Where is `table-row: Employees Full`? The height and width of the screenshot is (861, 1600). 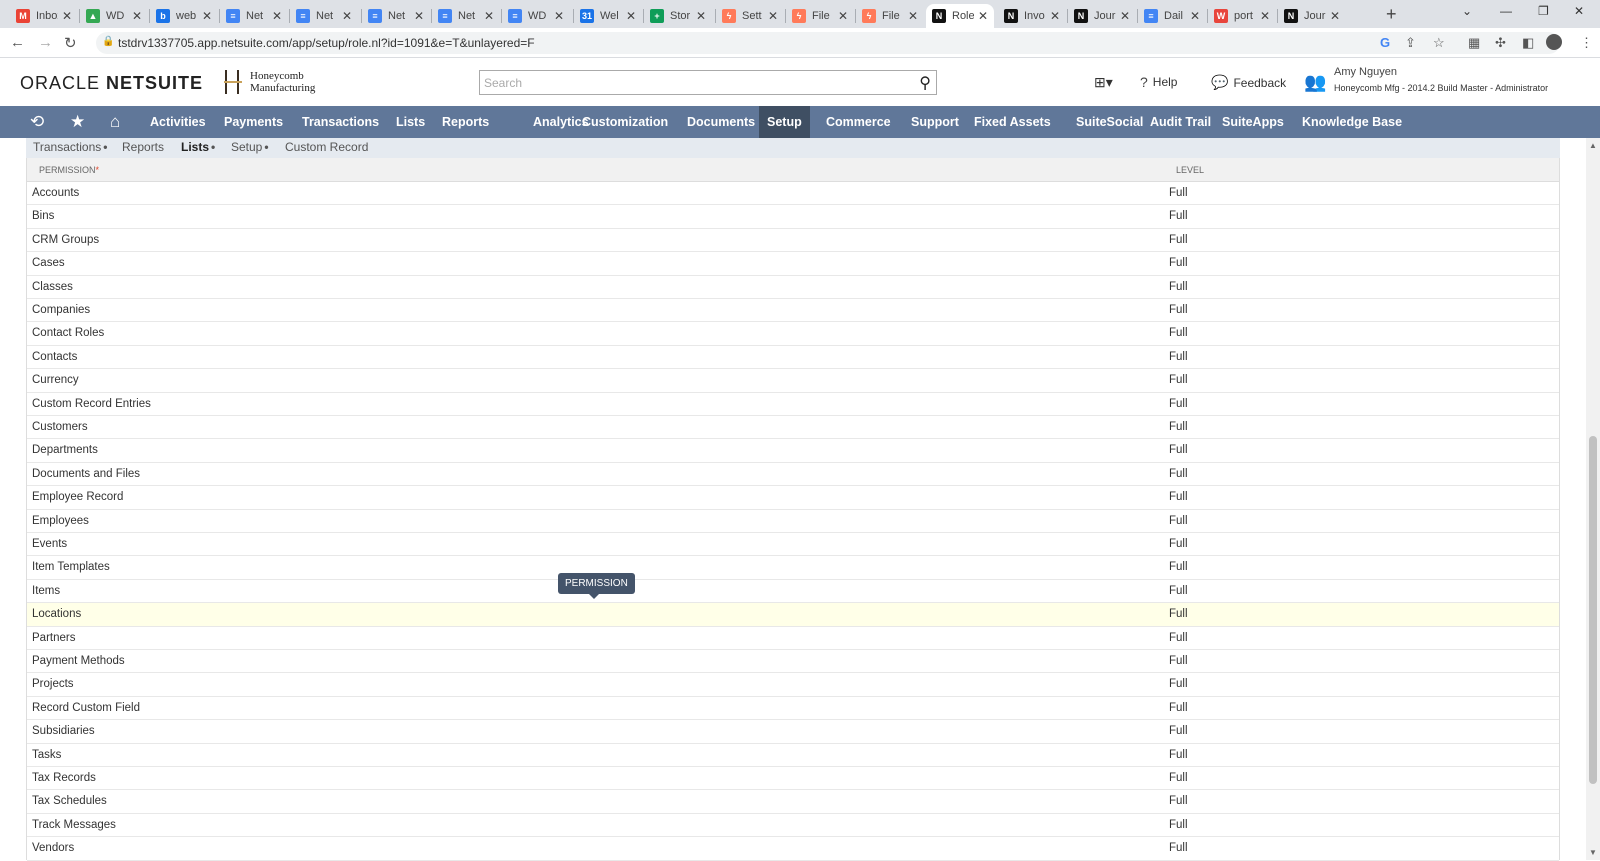
table-row: Employees Full is located at coordinates (793, 521).